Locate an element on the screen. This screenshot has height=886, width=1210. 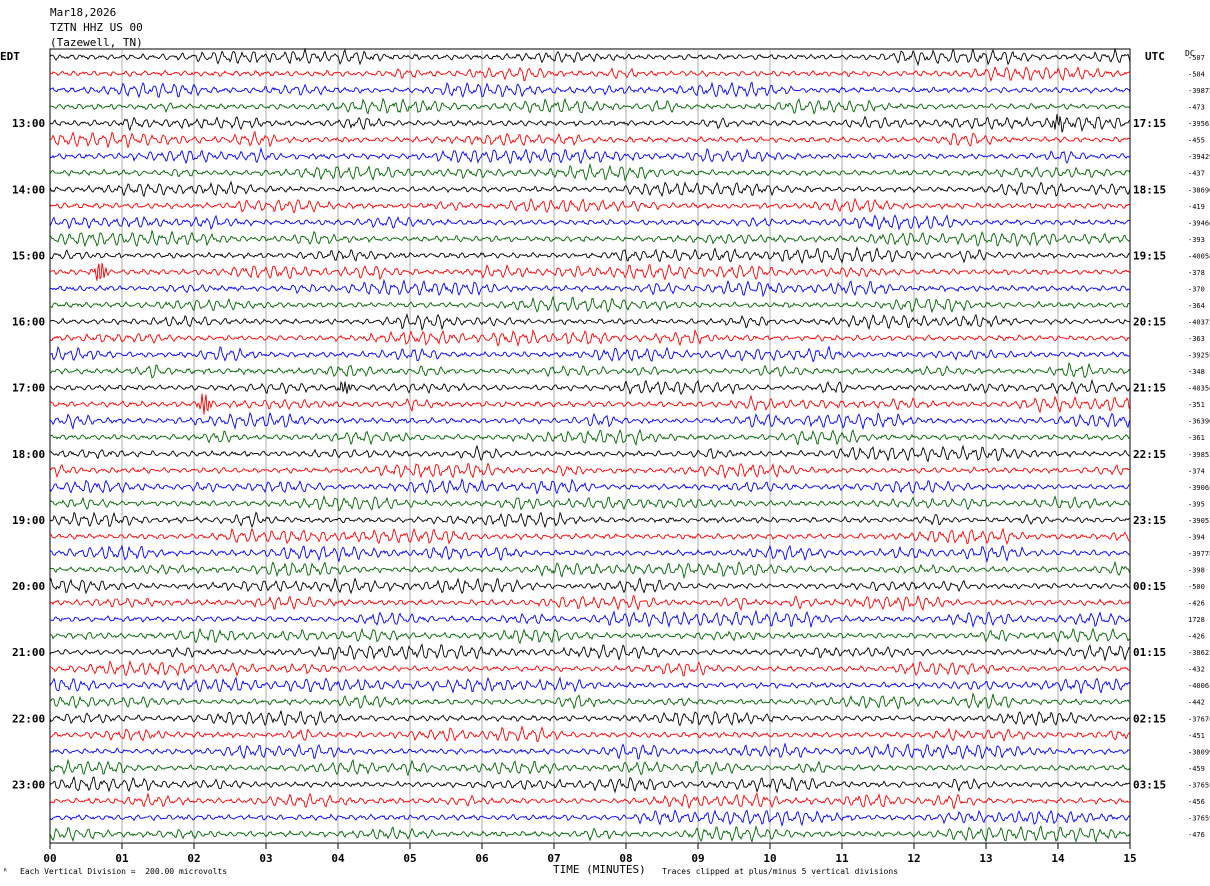
dc-offset-label: -351 is located at coordinates (1196, 405).